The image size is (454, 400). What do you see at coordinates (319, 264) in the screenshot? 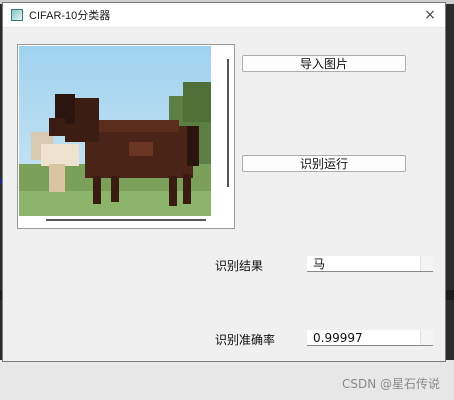
I see `result-value: 马` at bounding box center [319, 264].